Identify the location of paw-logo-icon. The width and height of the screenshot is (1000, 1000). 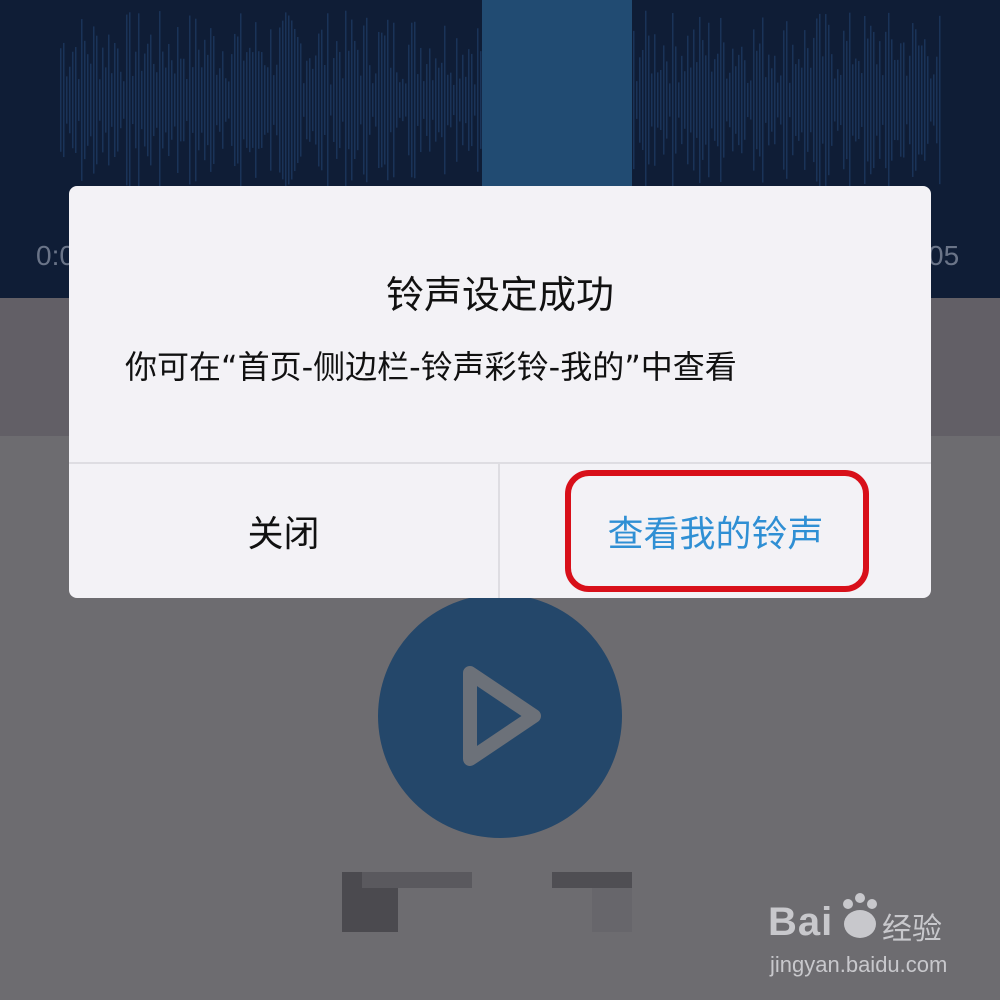
(860, 915).